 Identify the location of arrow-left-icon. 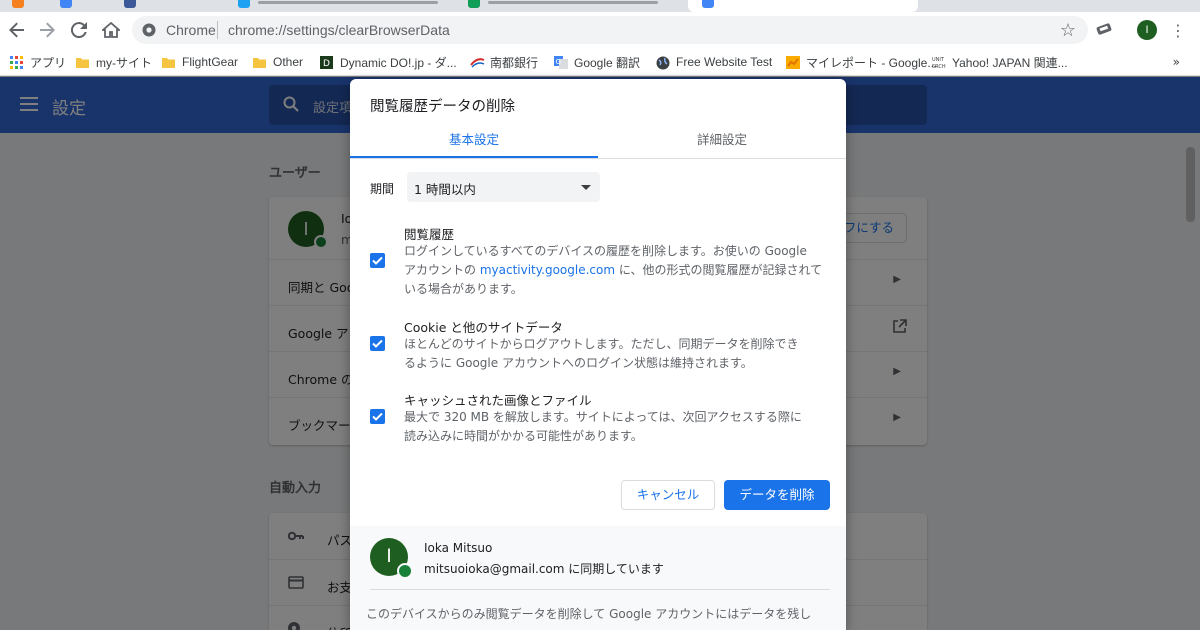
(16, 30).